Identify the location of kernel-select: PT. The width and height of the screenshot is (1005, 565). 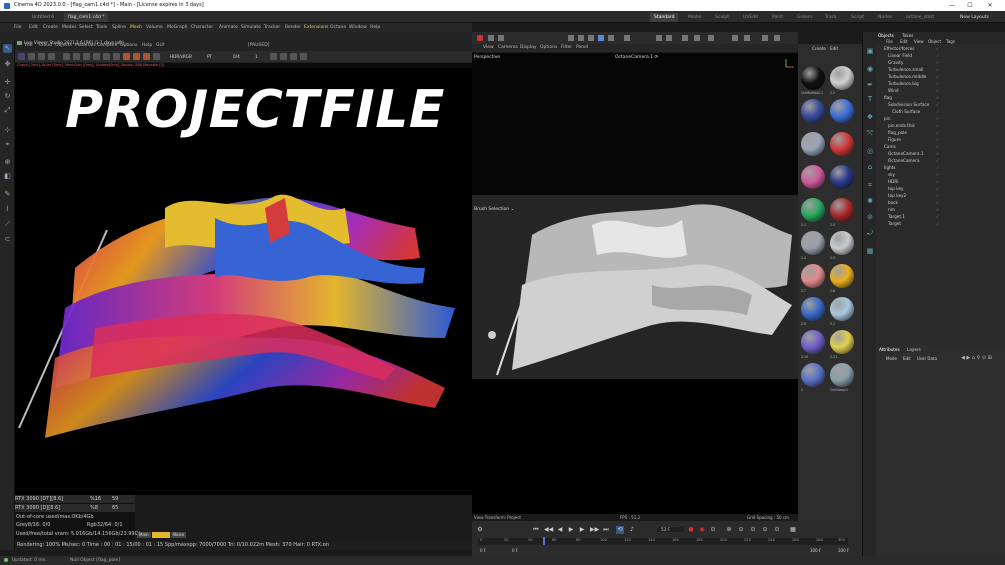
(209, 56).